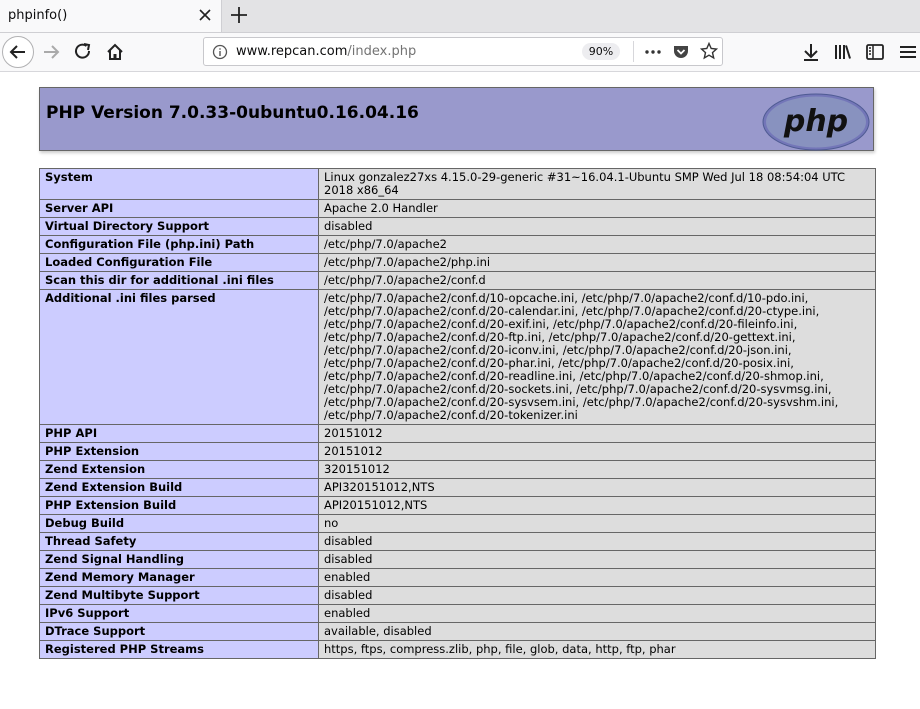  Describe the element at coordinates (179, 595) in the screenshot. I see `row-key: Zend Multibyte Support` at that location.